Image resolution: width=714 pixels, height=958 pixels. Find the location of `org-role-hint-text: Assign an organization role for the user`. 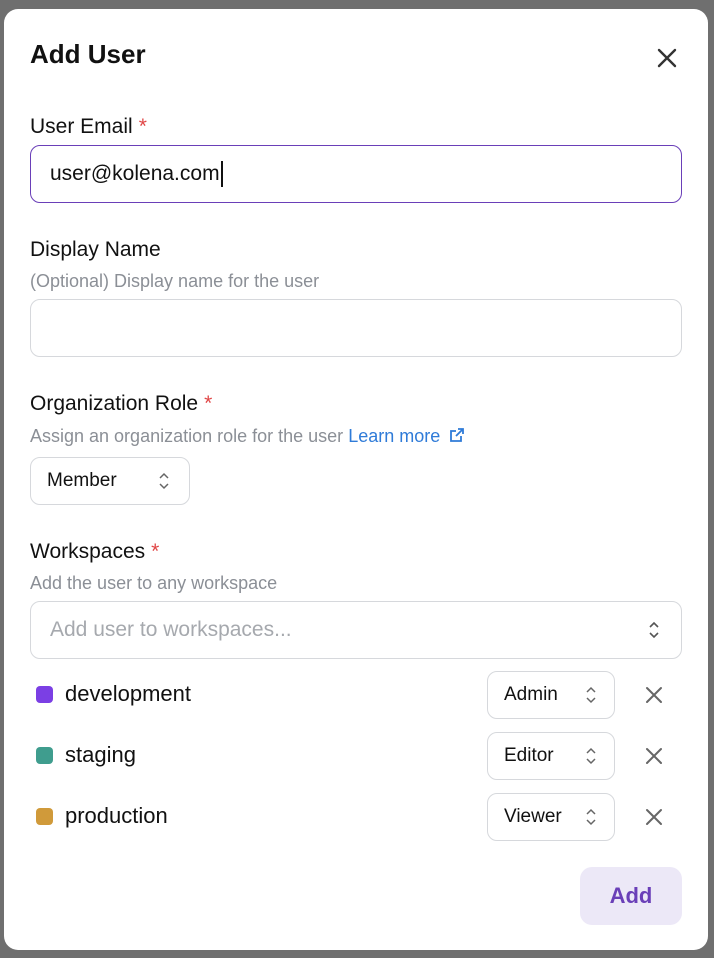

org-role-hint-text: Assign an organization role for the user is located at coordinates (187, 436).